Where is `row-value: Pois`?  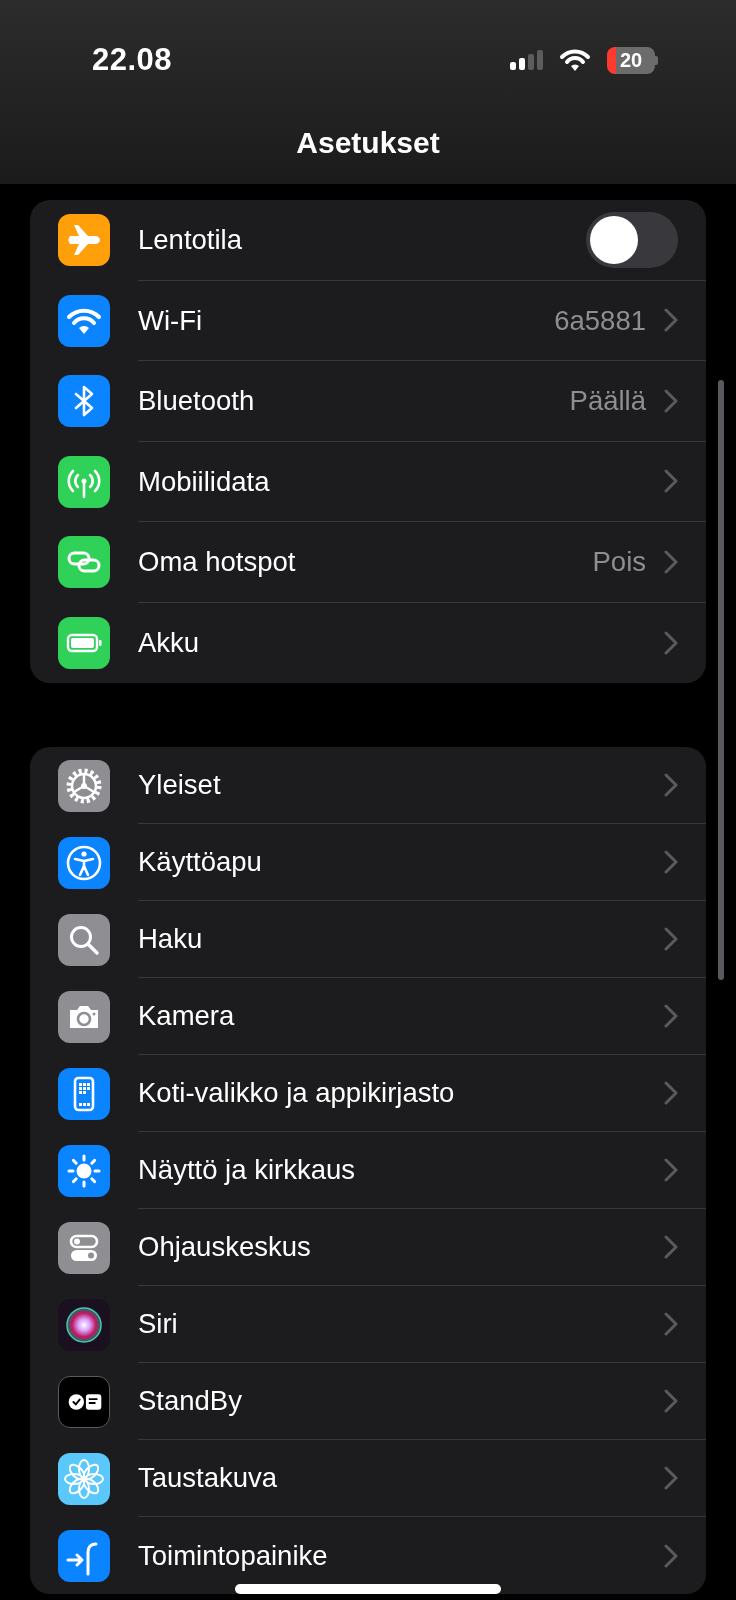
row-value: Pois is located at coordinates (619, 562).